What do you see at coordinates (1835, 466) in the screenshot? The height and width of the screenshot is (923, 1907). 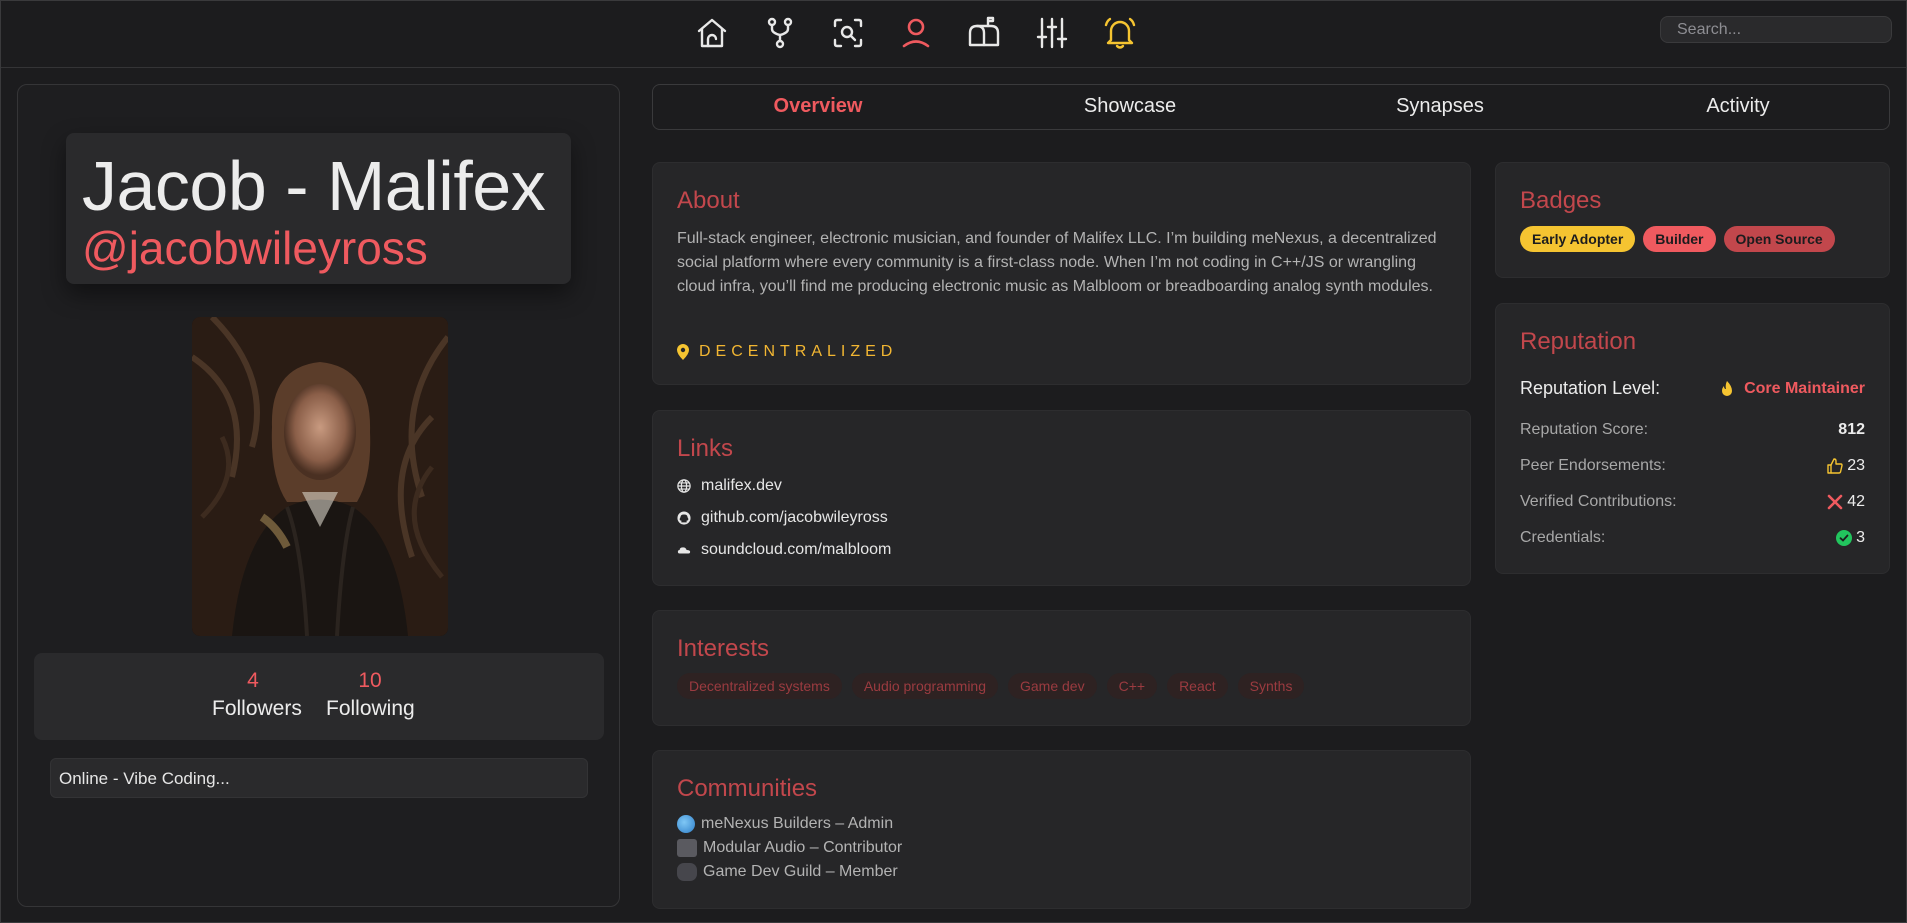 I see `thumbs-up-icon` at bounding box center [1835, 466].